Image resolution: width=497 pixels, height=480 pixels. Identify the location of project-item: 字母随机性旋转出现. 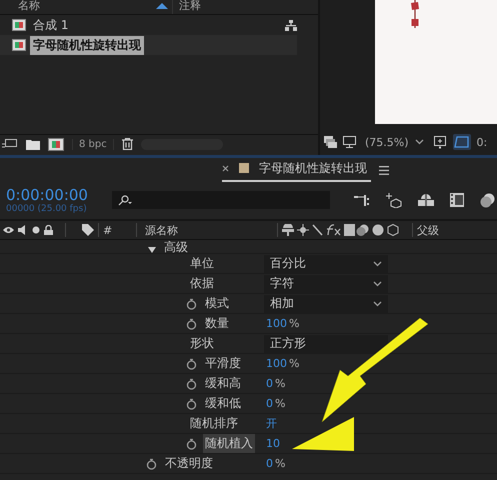
(148, 45).